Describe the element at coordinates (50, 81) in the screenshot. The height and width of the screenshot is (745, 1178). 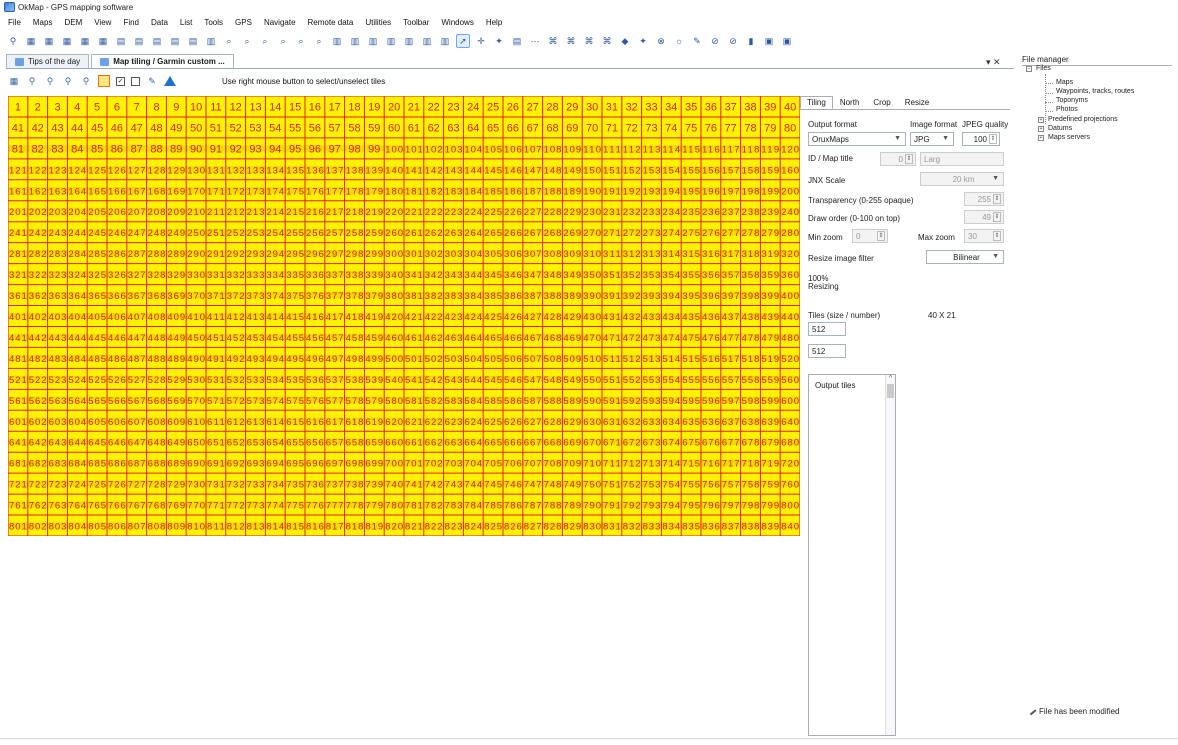
I see `zoom-out-icon: ⚲` at that location.